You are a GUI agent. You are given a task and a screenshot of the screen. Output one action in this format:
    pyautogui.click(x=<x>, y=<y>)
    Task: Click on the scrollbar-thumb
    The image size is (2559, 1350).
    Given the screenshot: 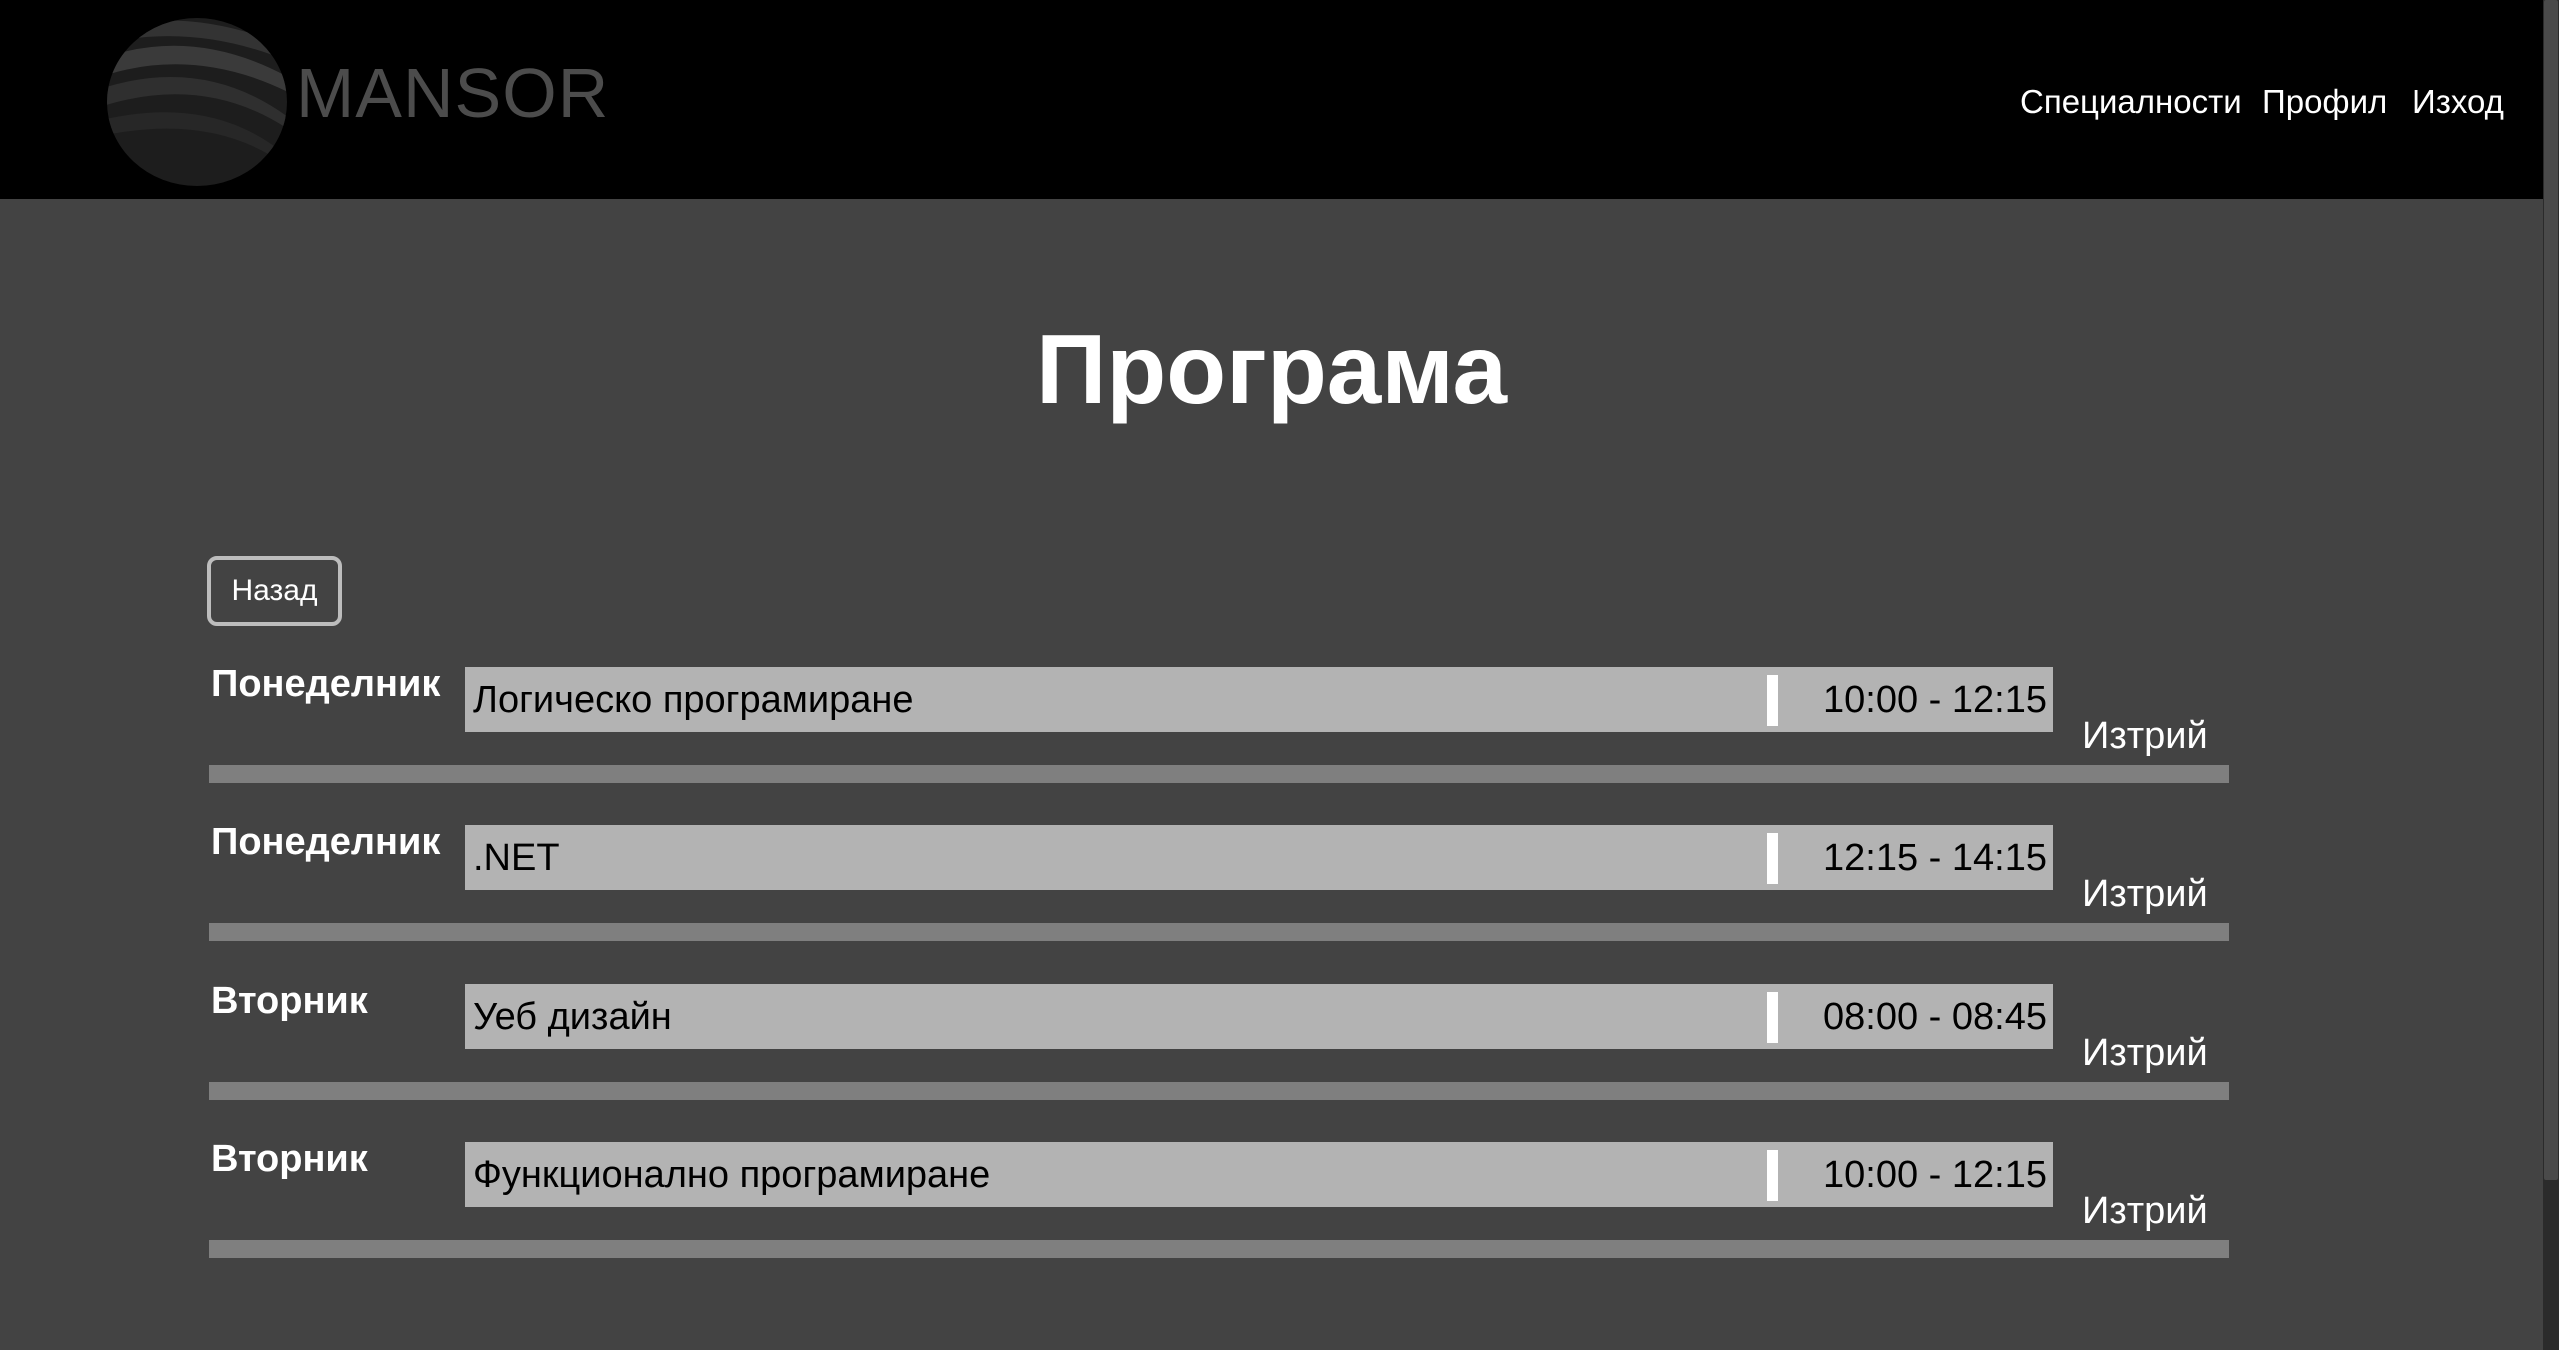 What is the action you would take?
    pyautogui.click(x=2551, y=590)
    